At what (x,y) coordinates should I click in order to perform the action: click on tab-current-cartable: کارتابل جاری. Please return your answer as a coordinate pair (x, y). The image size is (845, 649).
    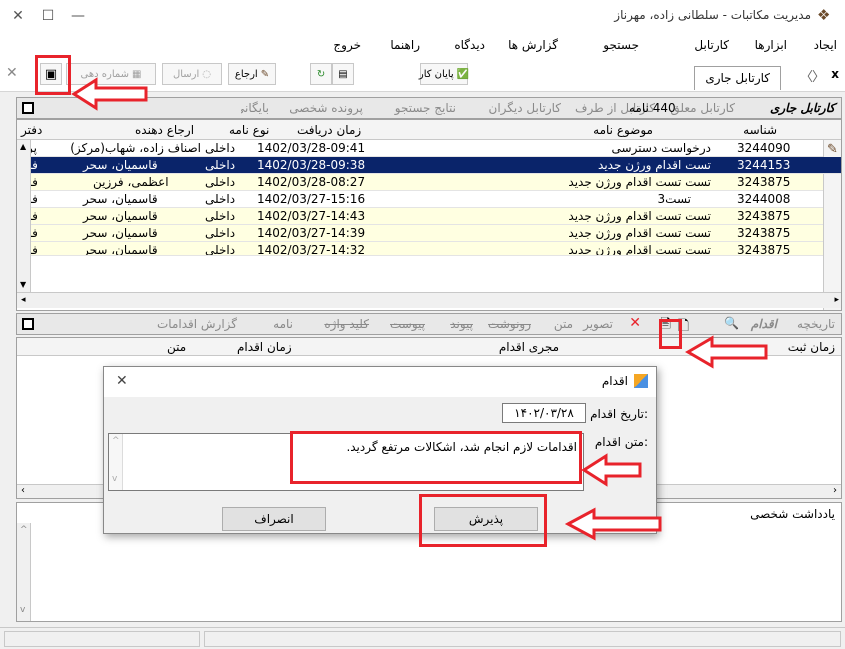
    Looking at the image, I should click on (737, 78).